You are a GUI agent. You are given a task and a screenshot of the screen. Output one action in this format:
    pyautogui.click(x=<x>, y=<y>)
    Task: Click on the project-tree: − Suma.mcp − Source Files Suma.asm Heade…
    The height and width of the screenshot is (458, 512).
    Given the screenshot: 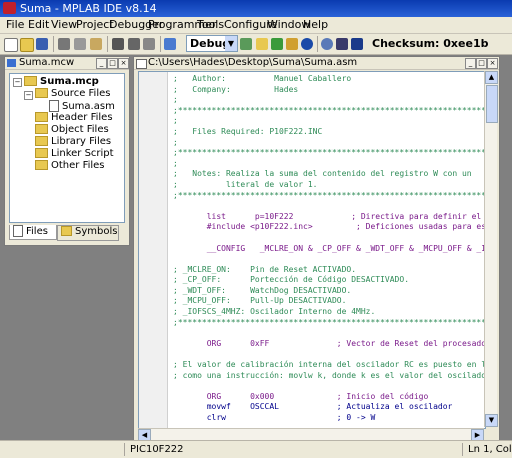 What is the action you would take?
    pyautogui.click(x=67, y=148)
    